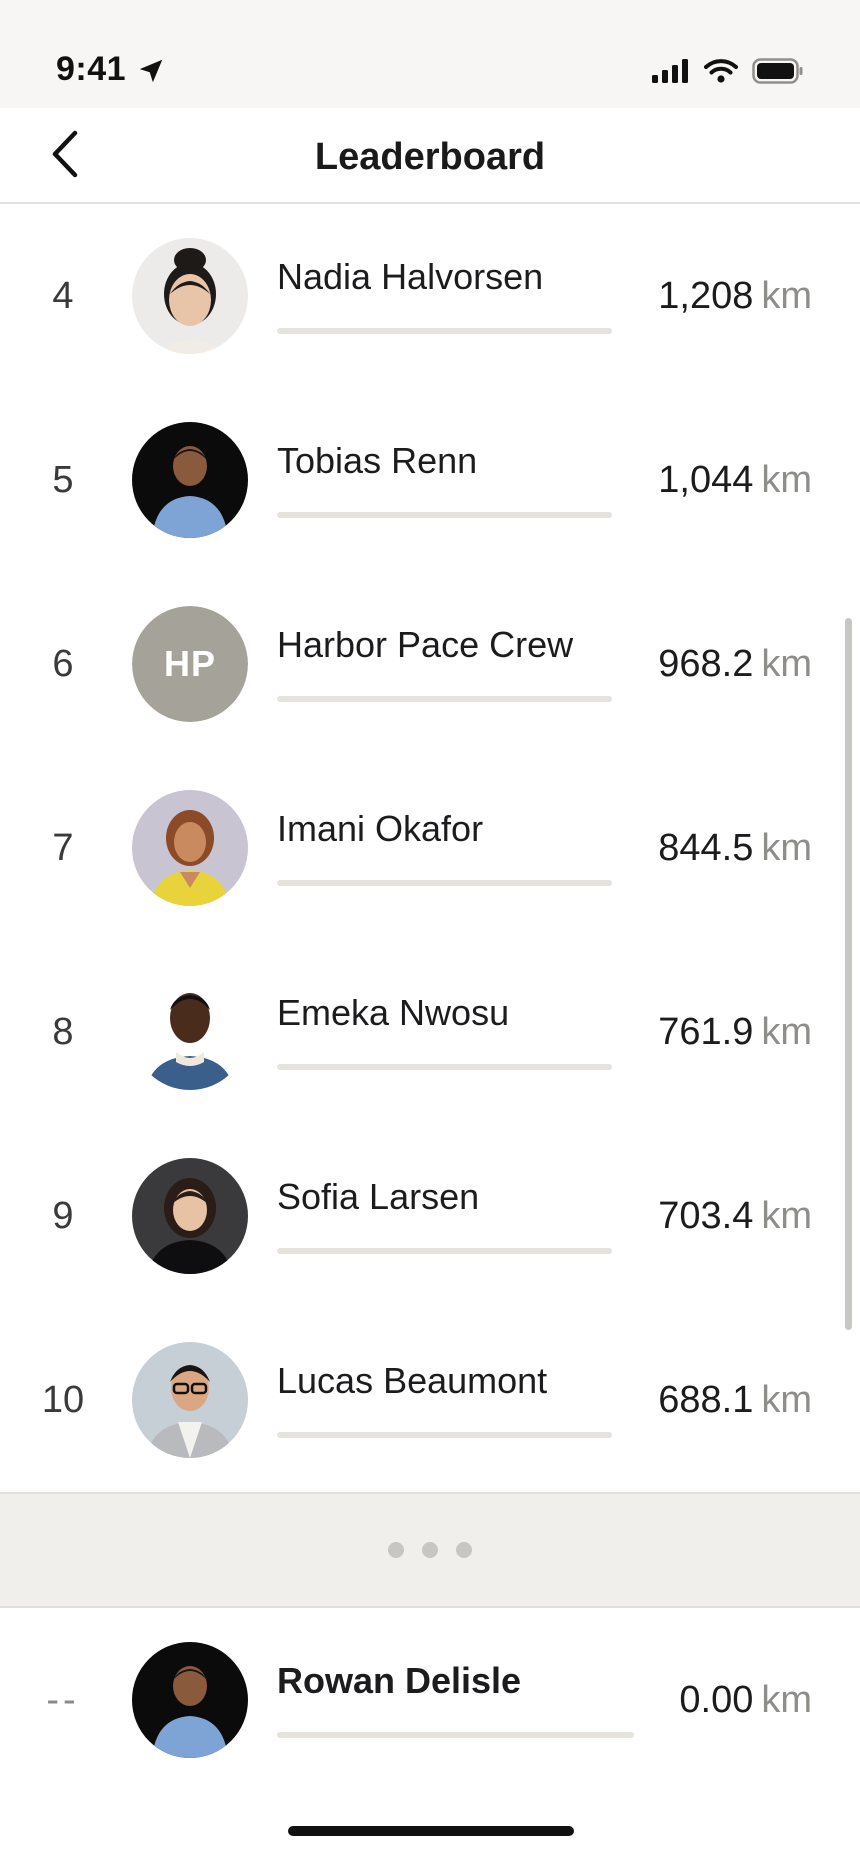 The width and height of the screenshot is (860, 1864). I want to click on leaderboard-row: 8 Emeka Nwosu 761.9 km, so click(430, 1032).